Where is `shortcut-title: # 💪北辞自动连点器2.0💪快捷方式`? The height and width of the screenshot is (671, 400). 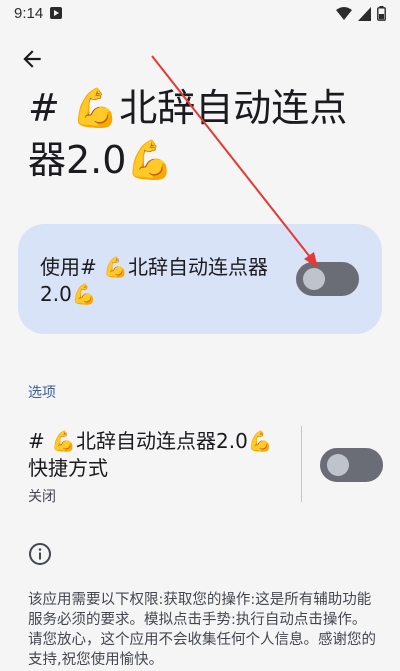
shortcut-title: # 💪北辞自动连点器2.0💪快捷方式 is located at coordinates (150, 454).